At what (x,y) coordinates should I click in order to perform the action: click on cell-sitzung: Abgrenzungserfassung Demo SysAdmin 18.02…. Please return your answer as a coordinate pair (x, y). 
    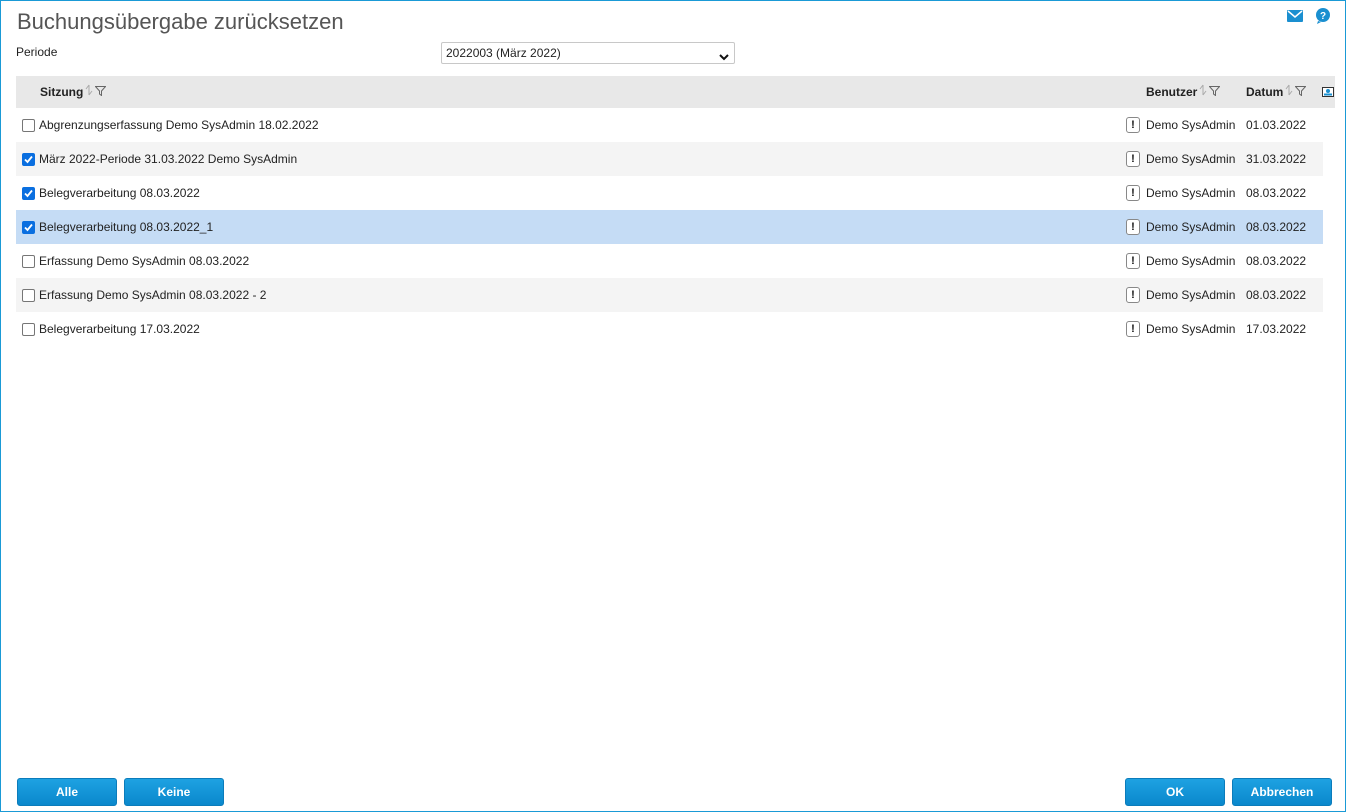
    Looking at the image, I should click on (179, 125).